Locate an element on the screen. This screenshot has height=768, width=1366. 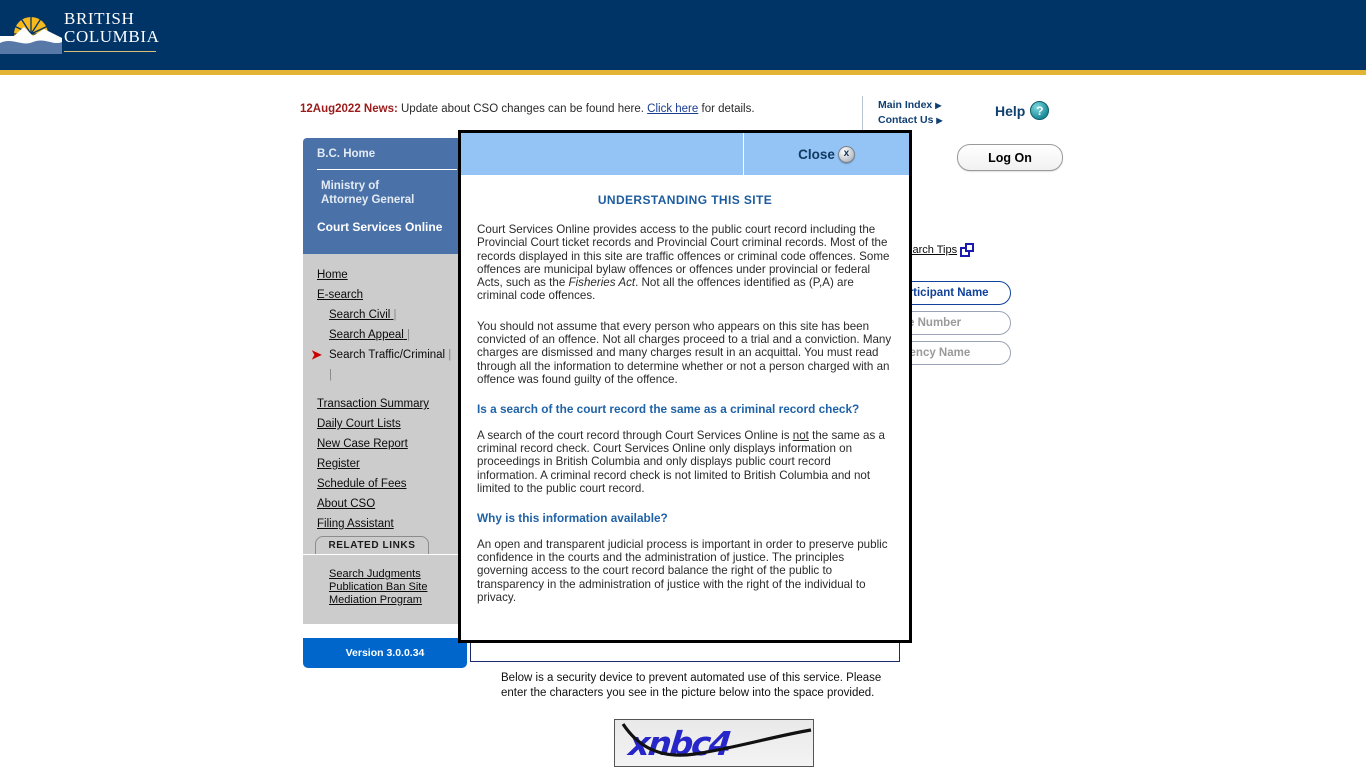
modal-close-button: Close x is located at coordinates (826, 154).